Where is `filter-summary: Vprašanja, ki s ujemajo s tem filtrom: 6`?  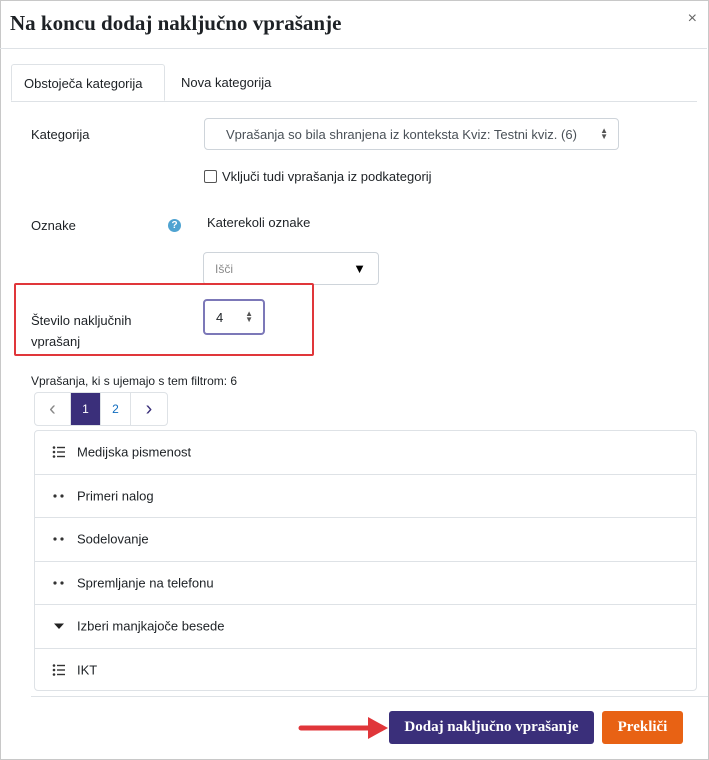 filter-summary: Vprašanja, ki s ujemajo s tem filtrom: 6 is located at coordinates (134, 381).